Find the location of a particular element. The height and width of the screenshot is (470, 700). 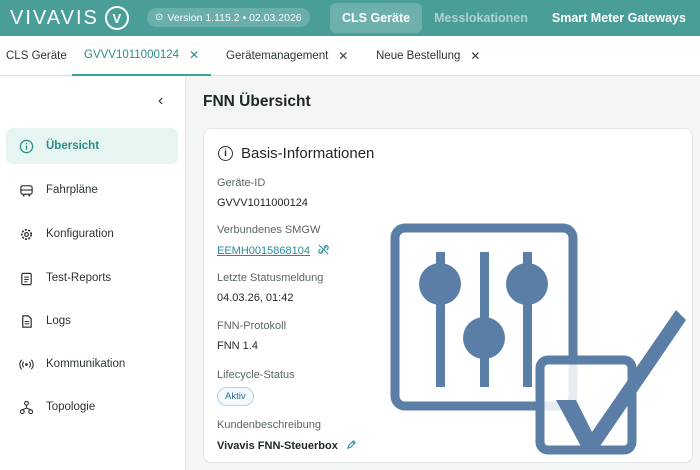

bus-icon is located at coordinates (26, 190).